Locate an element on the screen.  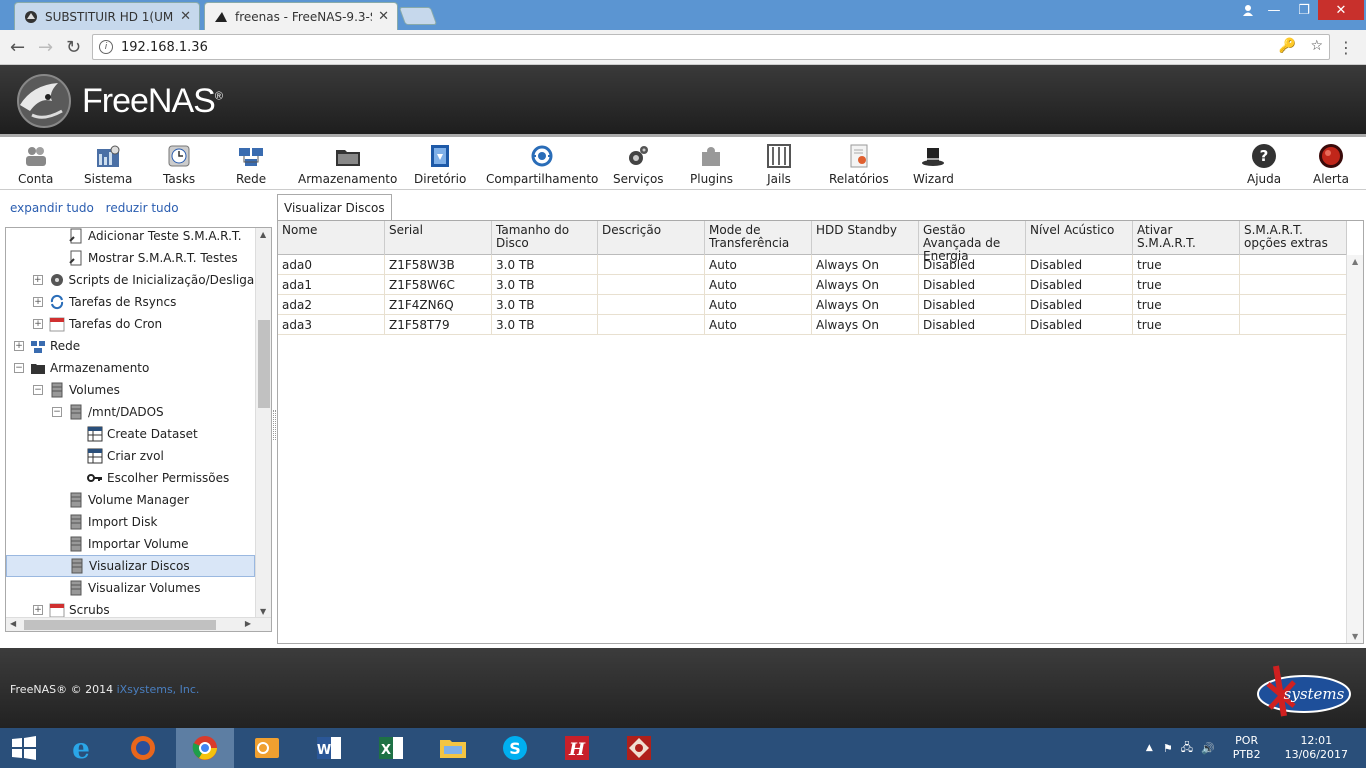
header-col-hdd-standby: HDD Standby is located at coordinates (865, 238).